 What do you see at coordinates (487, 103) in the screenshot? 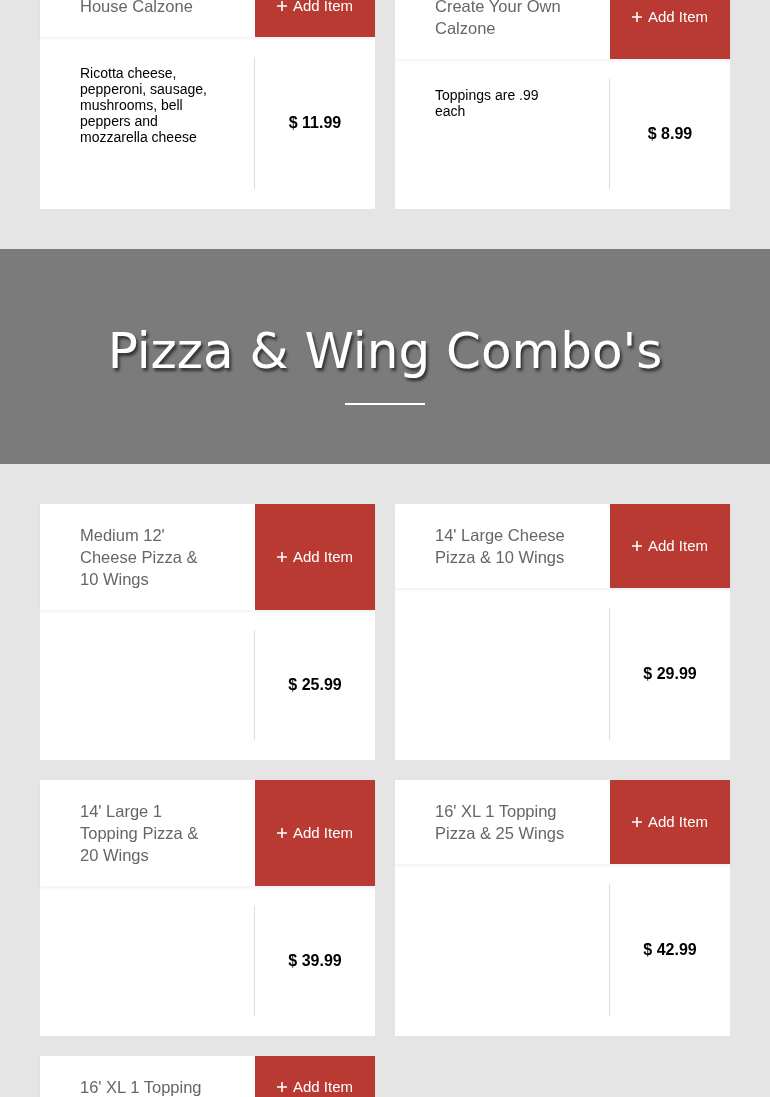
I see `item-description: Toppings are .99 each` at bounding box center [487, 103].